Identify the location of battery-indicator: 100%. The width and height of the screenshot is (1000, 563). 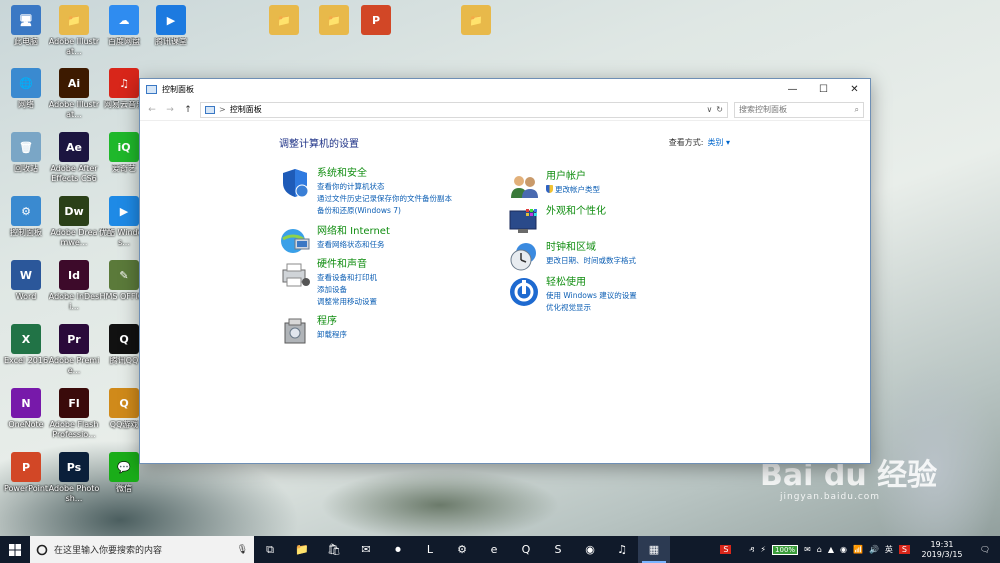
(785, 549).